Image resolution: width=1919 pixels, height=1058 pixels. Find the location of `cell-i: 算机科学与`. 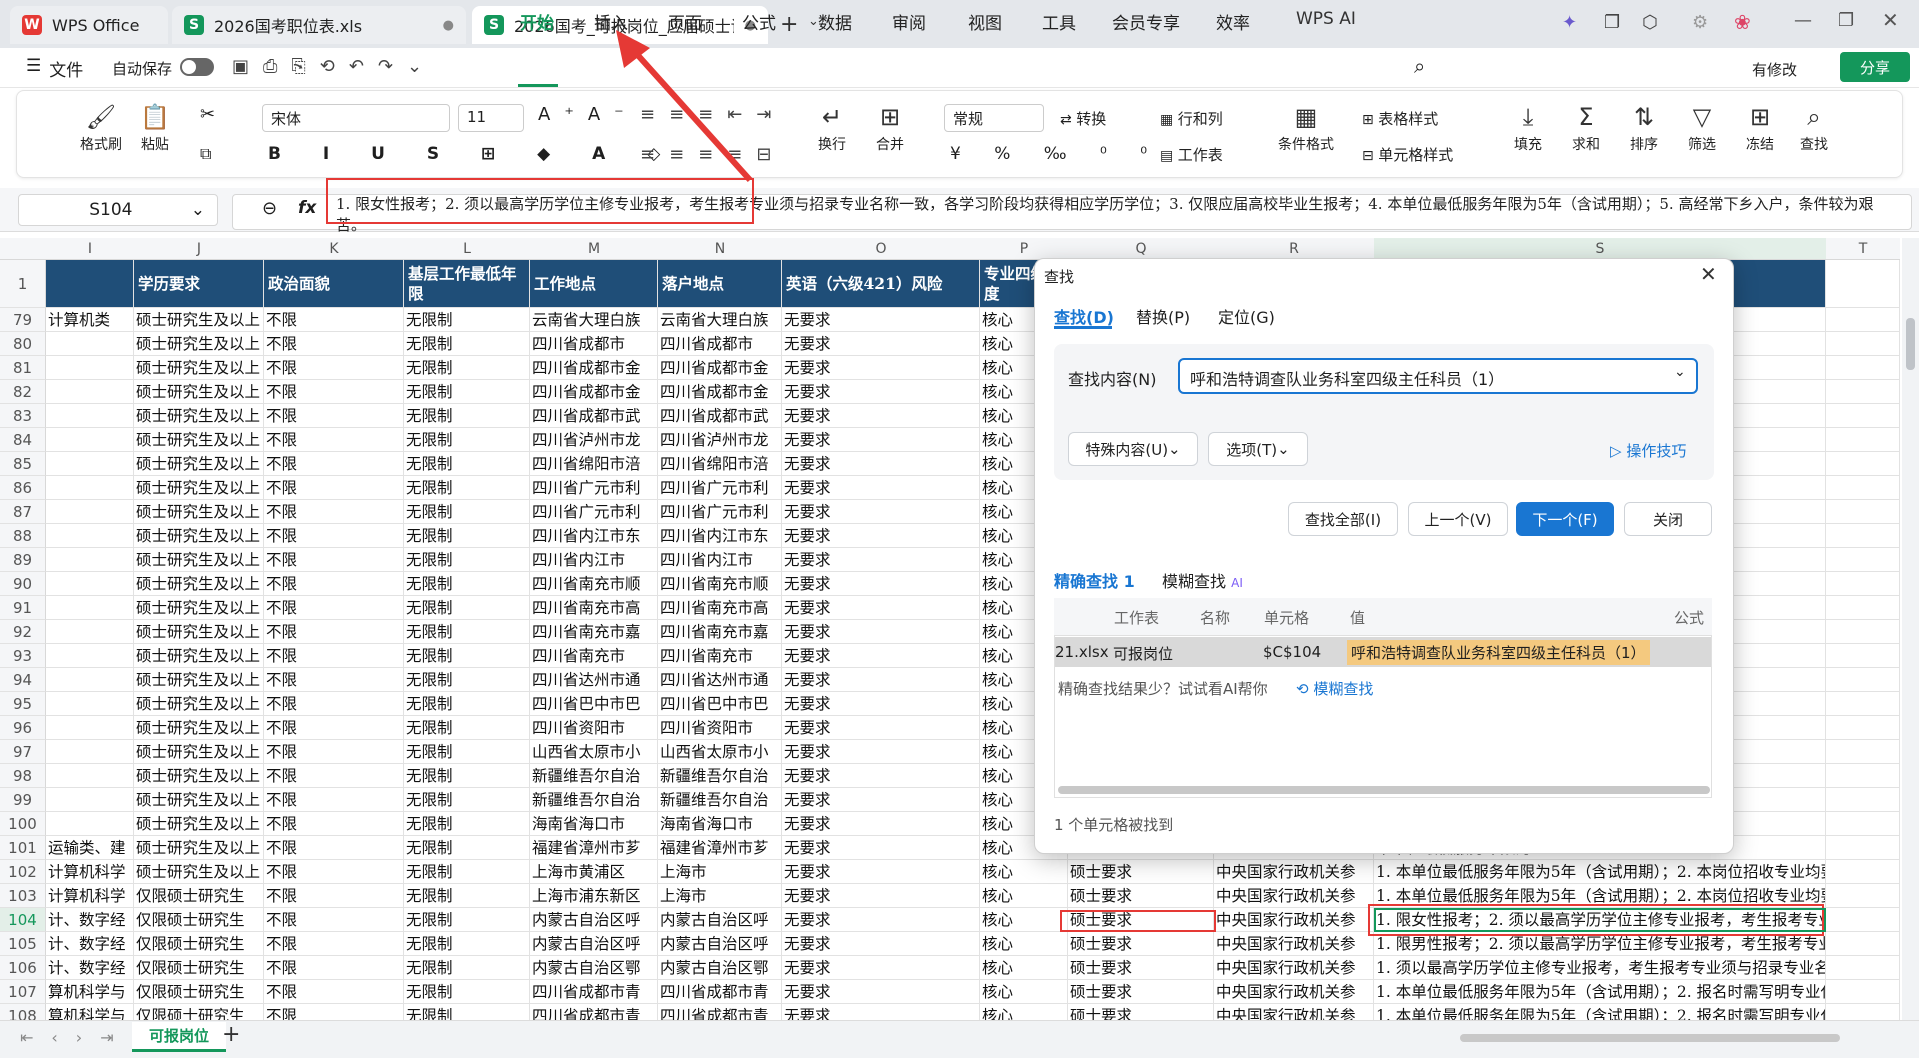

cell-i: 算机科学与 is located at coordinates (90, 992).